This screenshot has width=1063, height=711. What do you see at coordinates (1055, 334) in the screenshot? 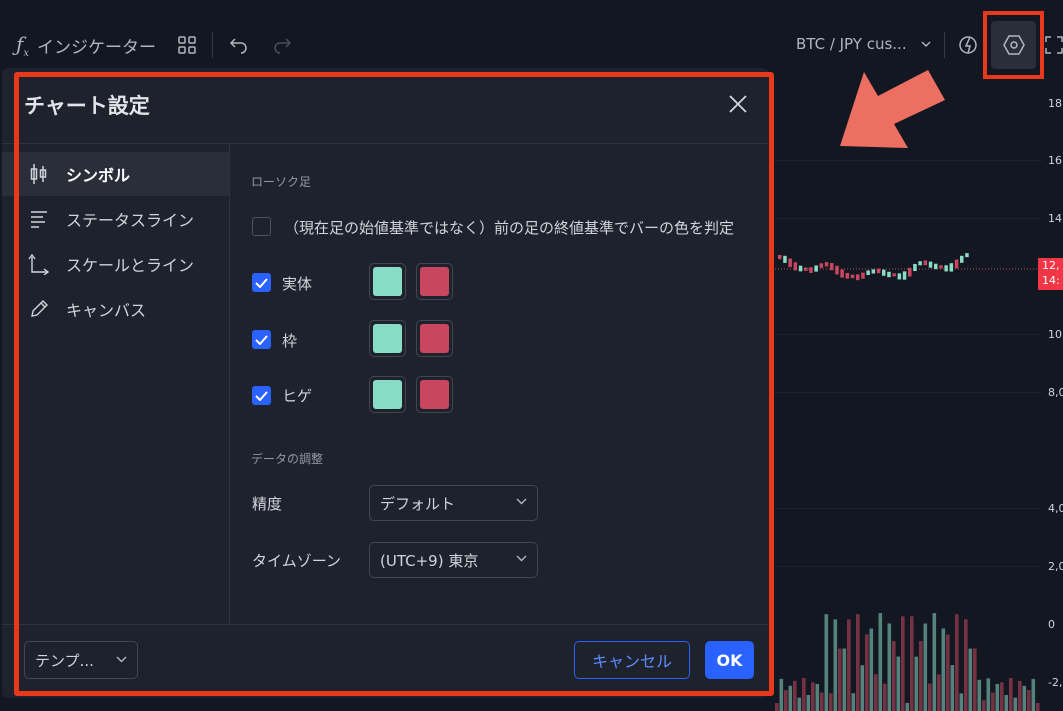
I see `price-label: 10,` at bounding box center [1055, 334].